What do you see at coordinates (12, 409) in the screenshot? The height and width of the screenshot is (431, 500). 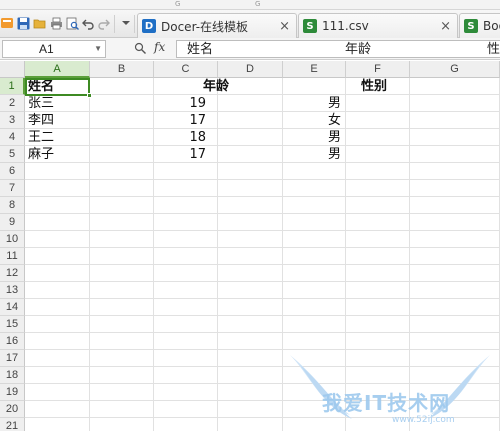 I see `row-header-20: 20` at bounding box center [12, 409].